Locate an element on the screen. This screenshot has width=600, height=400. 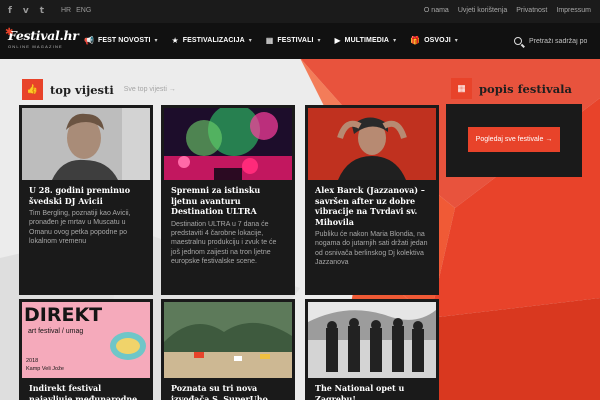
lang-hr: HR is located at coordinates (66, 11).